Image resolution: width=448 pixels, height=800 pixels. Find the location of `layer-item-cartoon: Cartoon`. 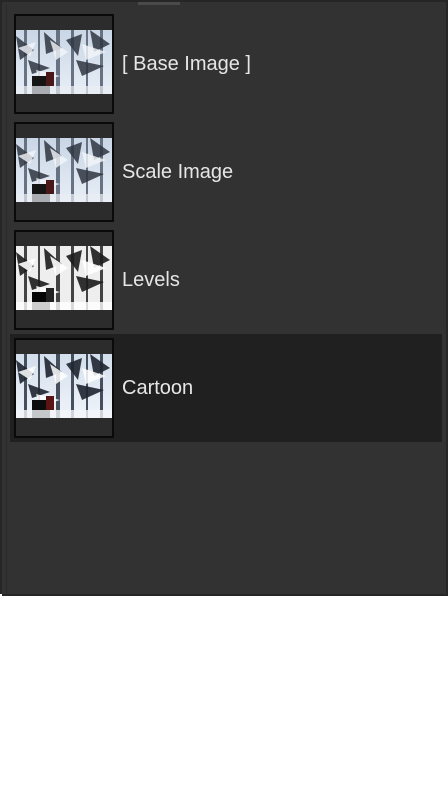

layer-item-cartoon: Cartoon is located at coordinates (226, 388).